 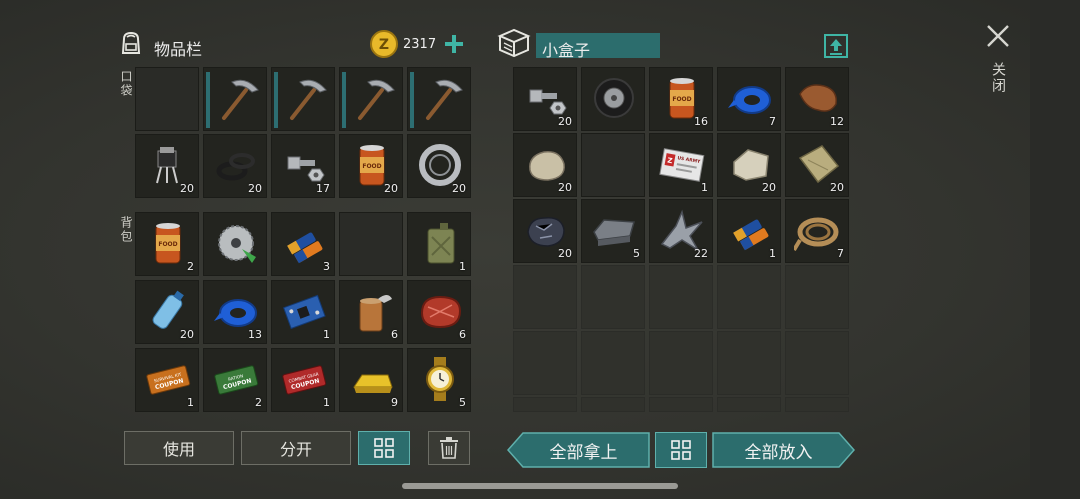 I want to click on take-all-button: 全部拿上, so click(x=578, y=450).